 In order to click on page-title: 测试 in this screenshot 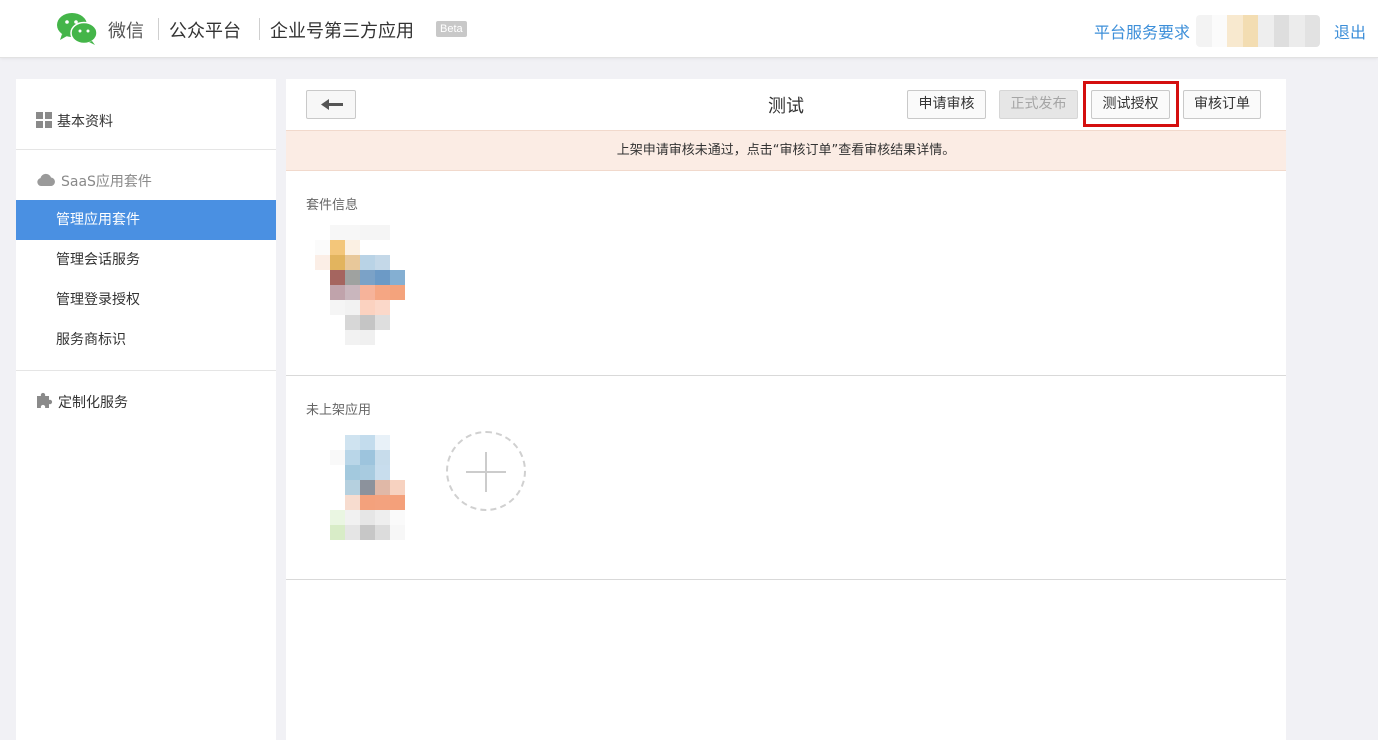, I will do `click(786, 106)`.